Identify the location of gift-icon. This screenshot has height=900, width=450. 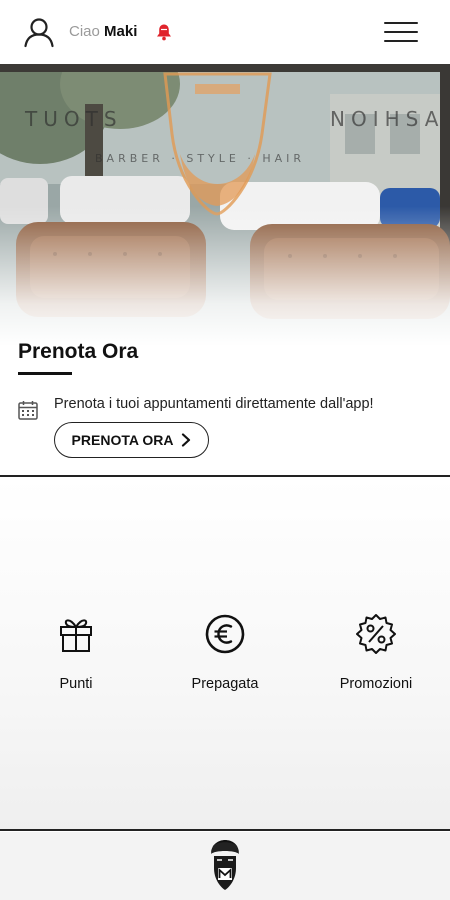
(76, 635).